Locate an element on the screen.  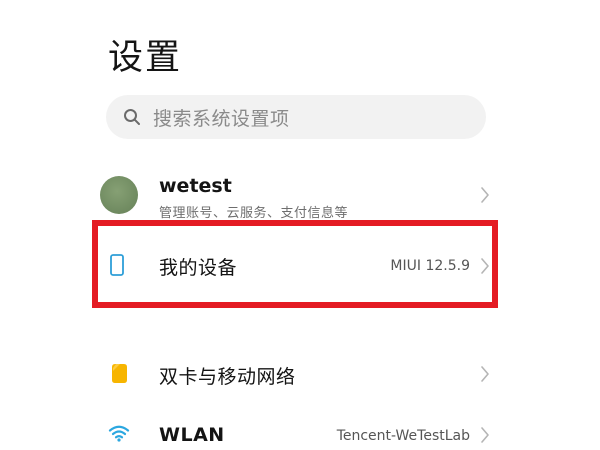
dual-sim-row: 双卡与移动网络 is located at coordinates (300, 374).